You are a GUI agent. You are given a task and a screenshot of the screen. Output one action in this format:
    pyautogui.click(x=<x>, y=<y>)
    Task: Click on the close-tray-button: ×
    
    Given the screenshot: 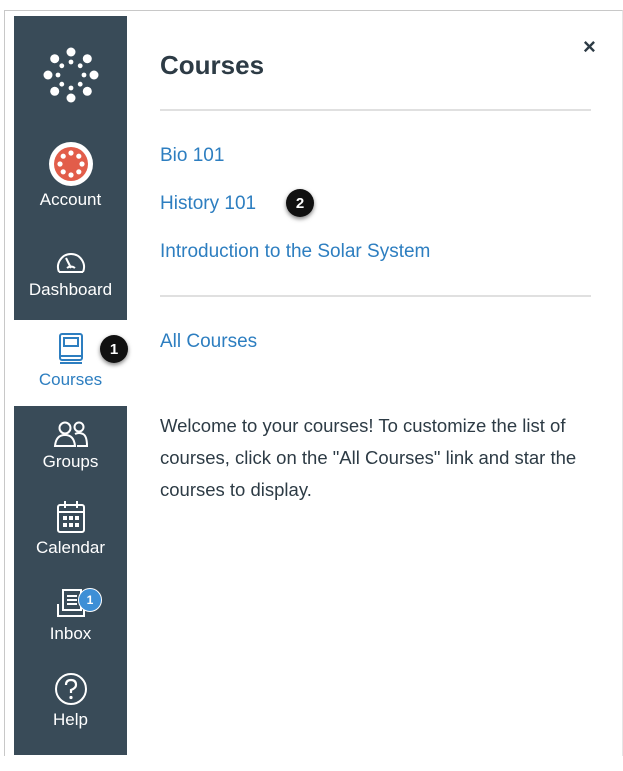 What is the action you would take?
    pyautogui.click(x=589, y=47)
    